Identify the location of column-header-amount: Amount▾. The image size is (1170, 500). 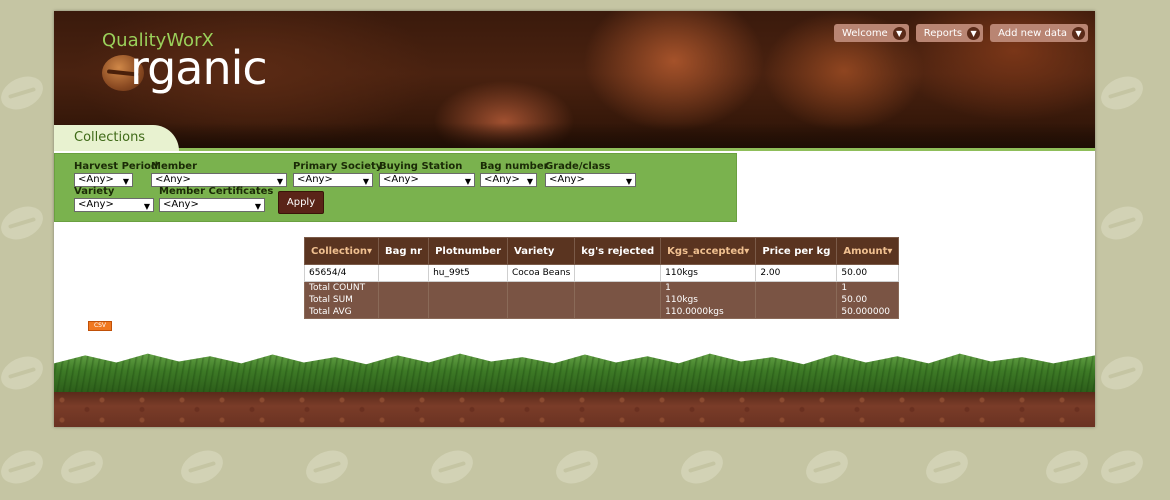
(868, 251).